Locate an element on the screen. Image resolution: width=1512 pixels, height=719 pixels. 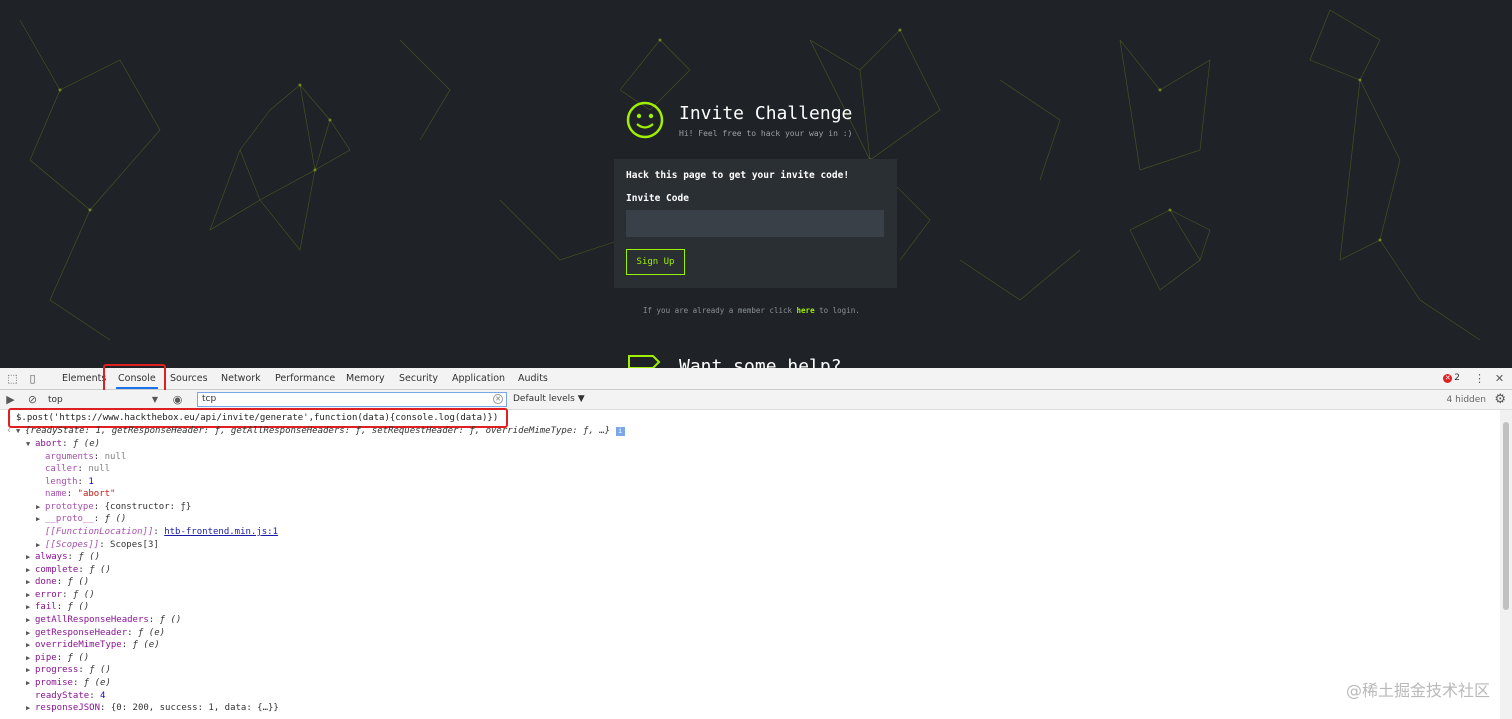
abort-name: name: "abort" is located at coordinates (80, 494).